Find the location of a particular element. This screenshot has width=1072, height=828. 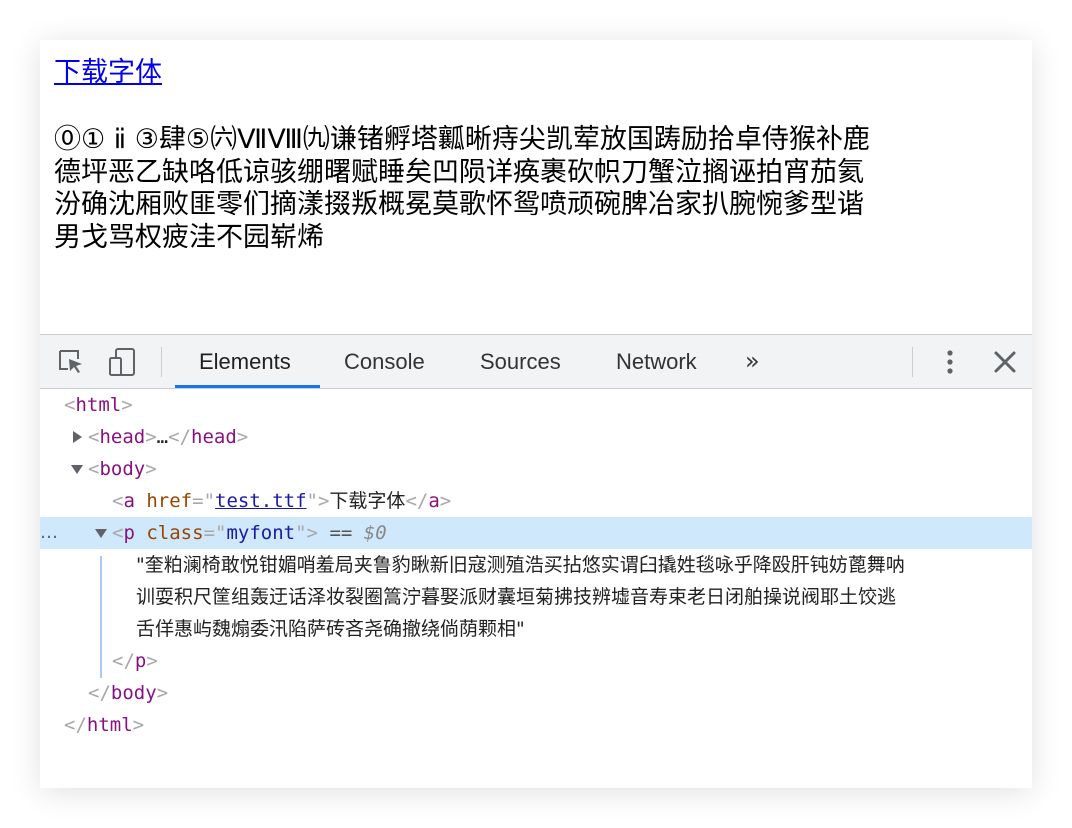

paragraph-line: 男戈骂权疲洼不园崭烯 is located at coordinates (189, 237).